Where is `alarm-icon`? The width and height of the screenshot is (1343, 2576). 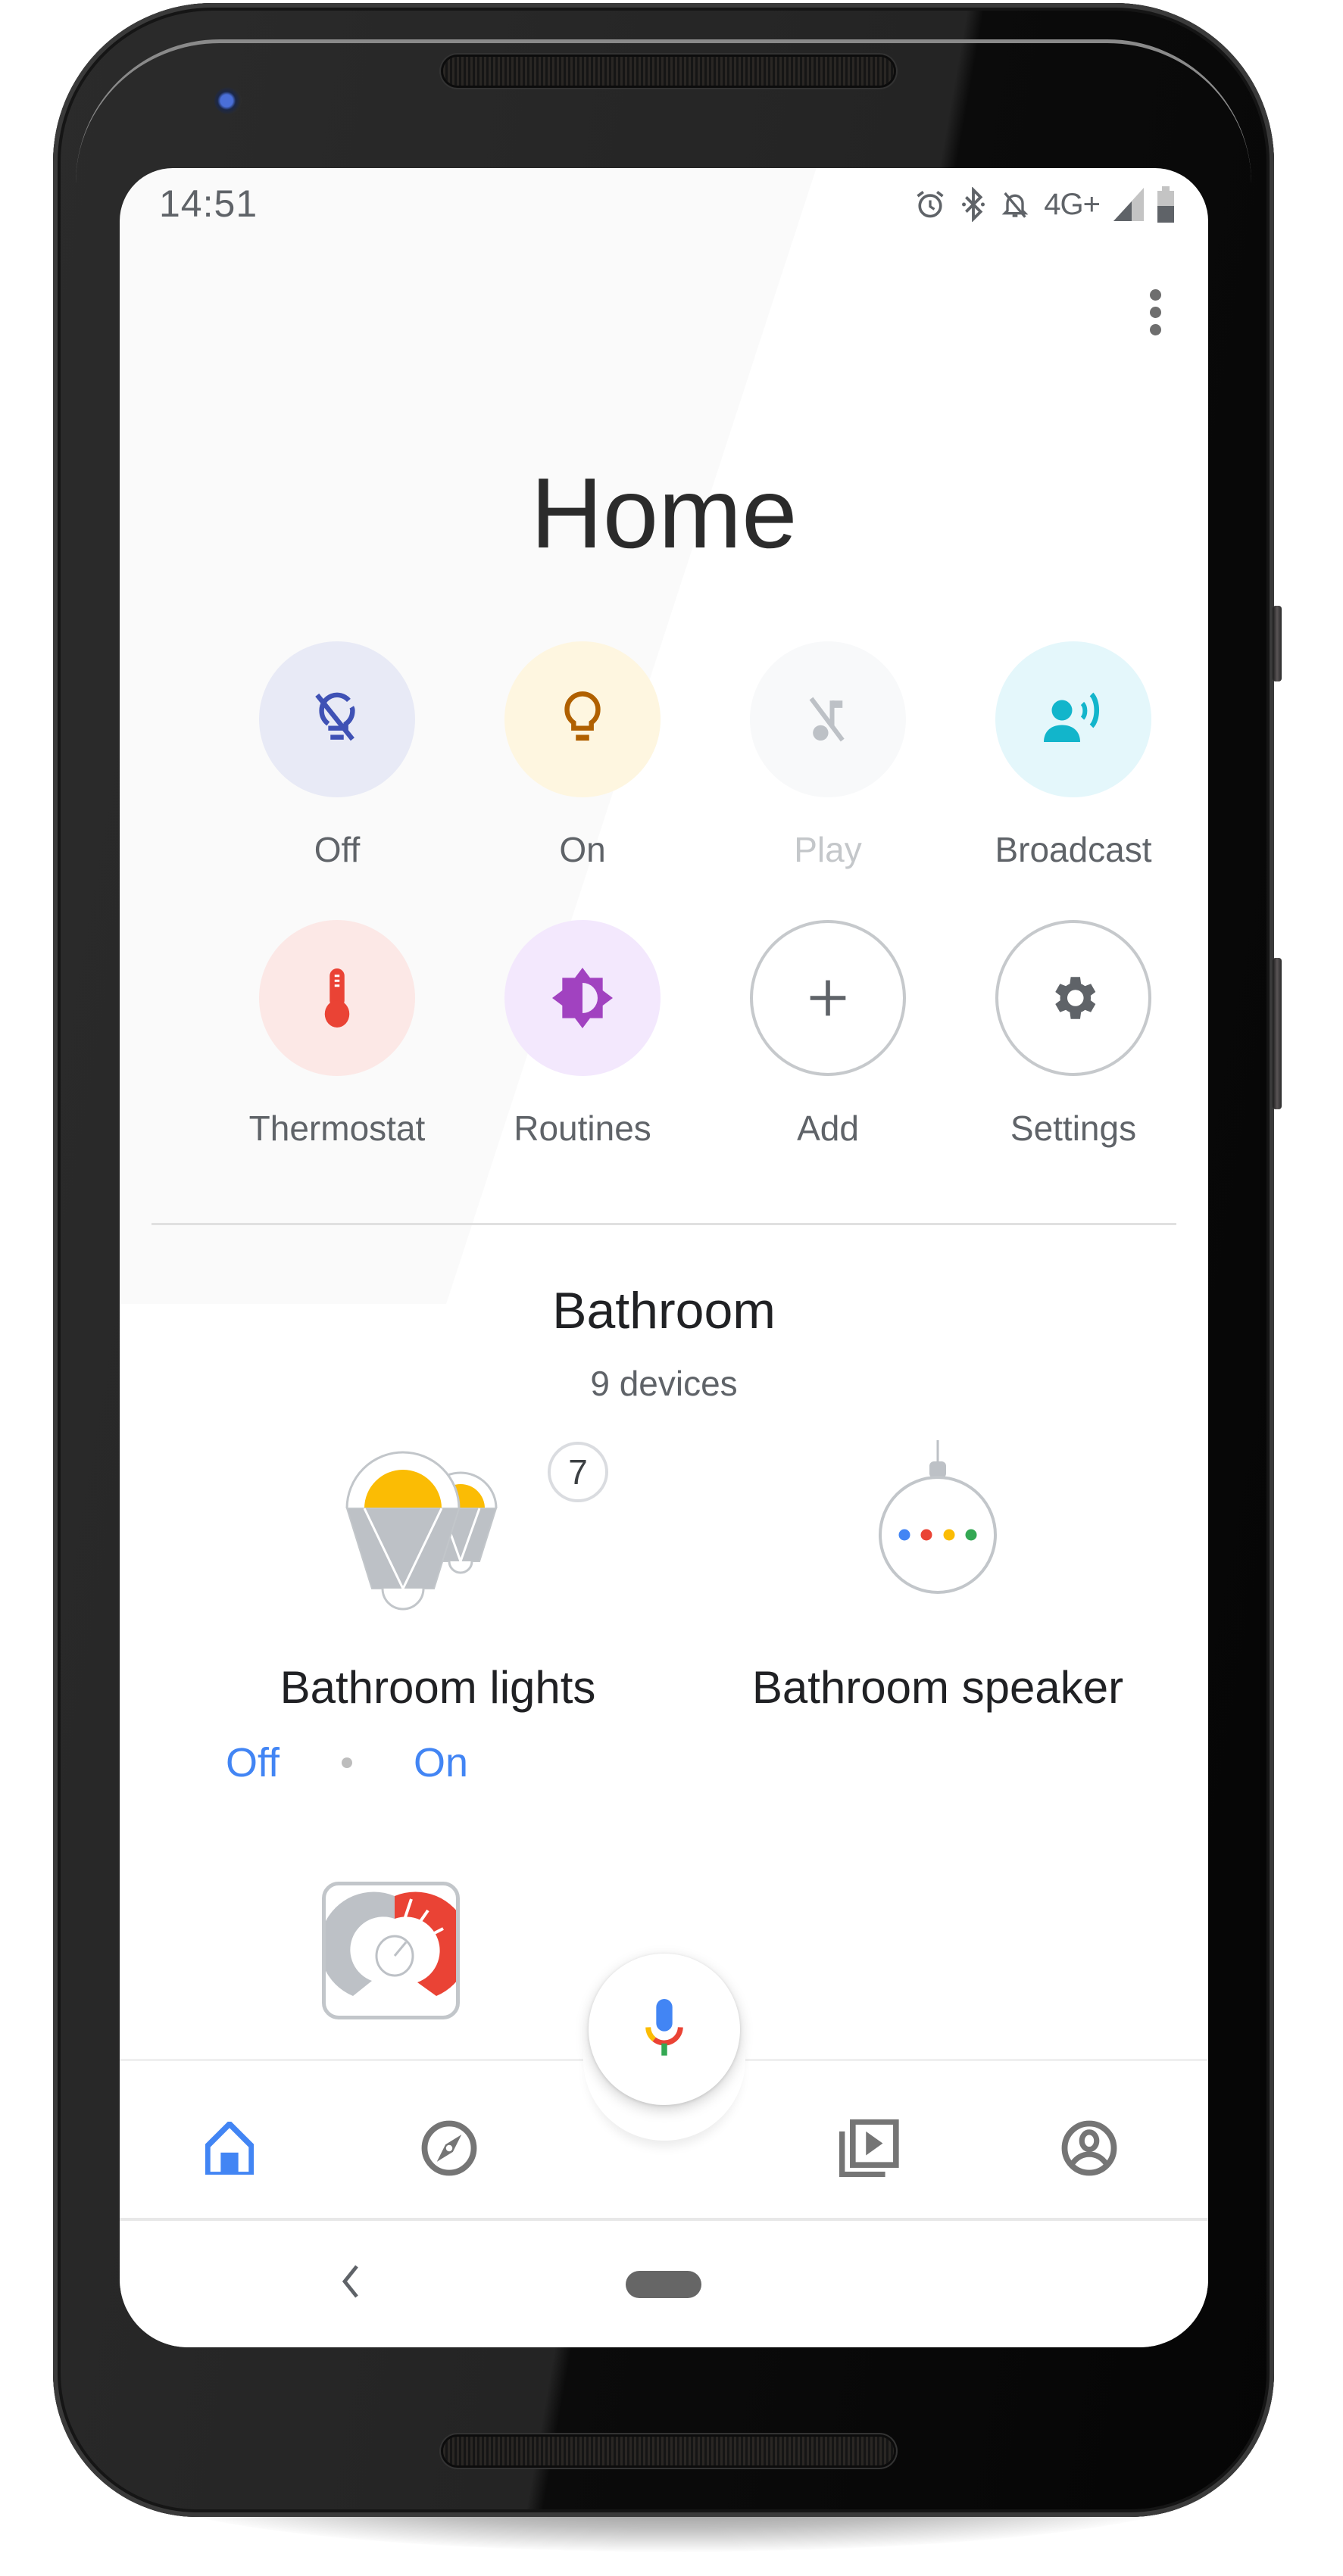 alarm-icon is located at coordinates (930, 204).